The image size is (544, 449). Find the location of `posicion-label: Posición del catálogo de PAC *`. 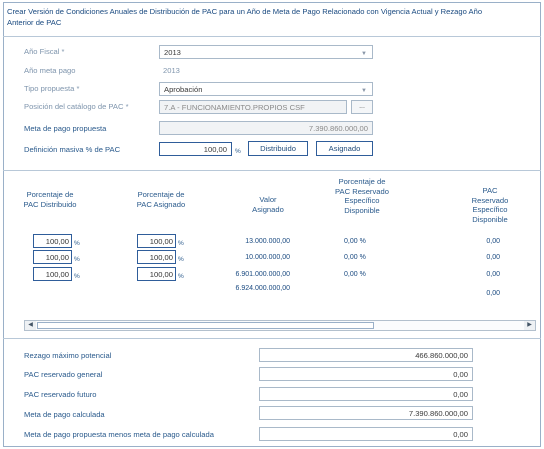

posicion-label: Posición del catálogo de PAC * is located at coordinates (76, 106).